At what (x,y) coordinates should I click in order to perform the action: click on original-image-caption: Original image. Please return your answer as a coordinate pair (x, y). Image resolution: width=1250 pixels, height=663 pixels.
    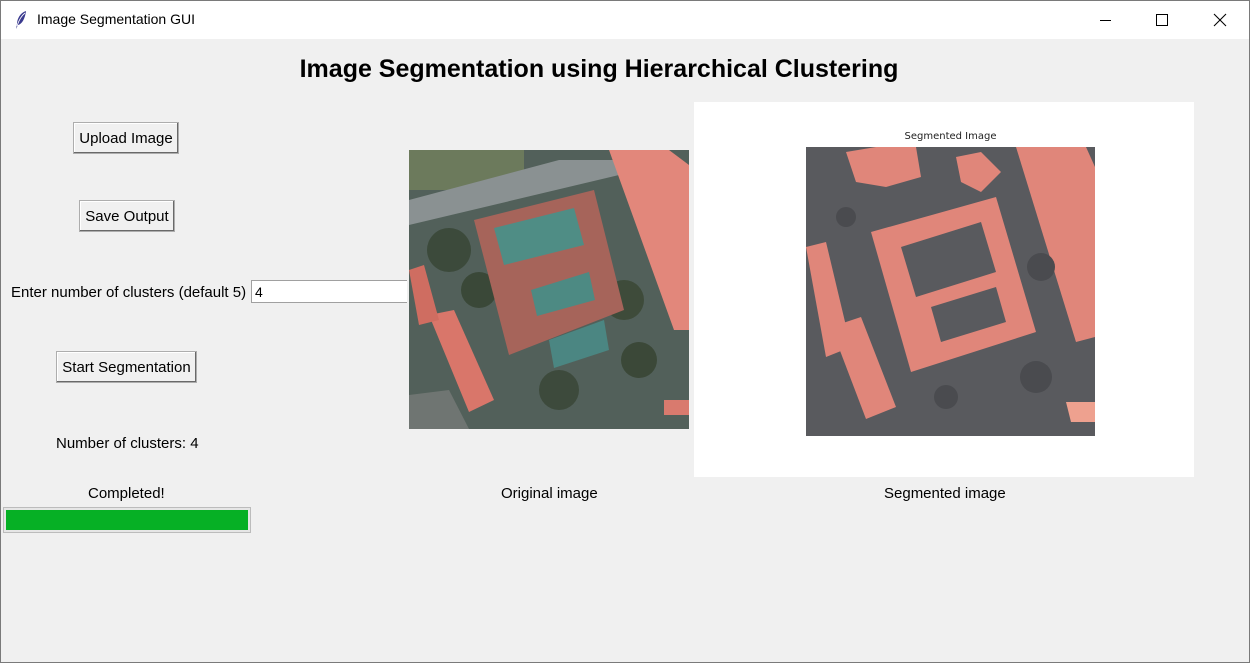
    Looking at the image, I should click on (549, 493).